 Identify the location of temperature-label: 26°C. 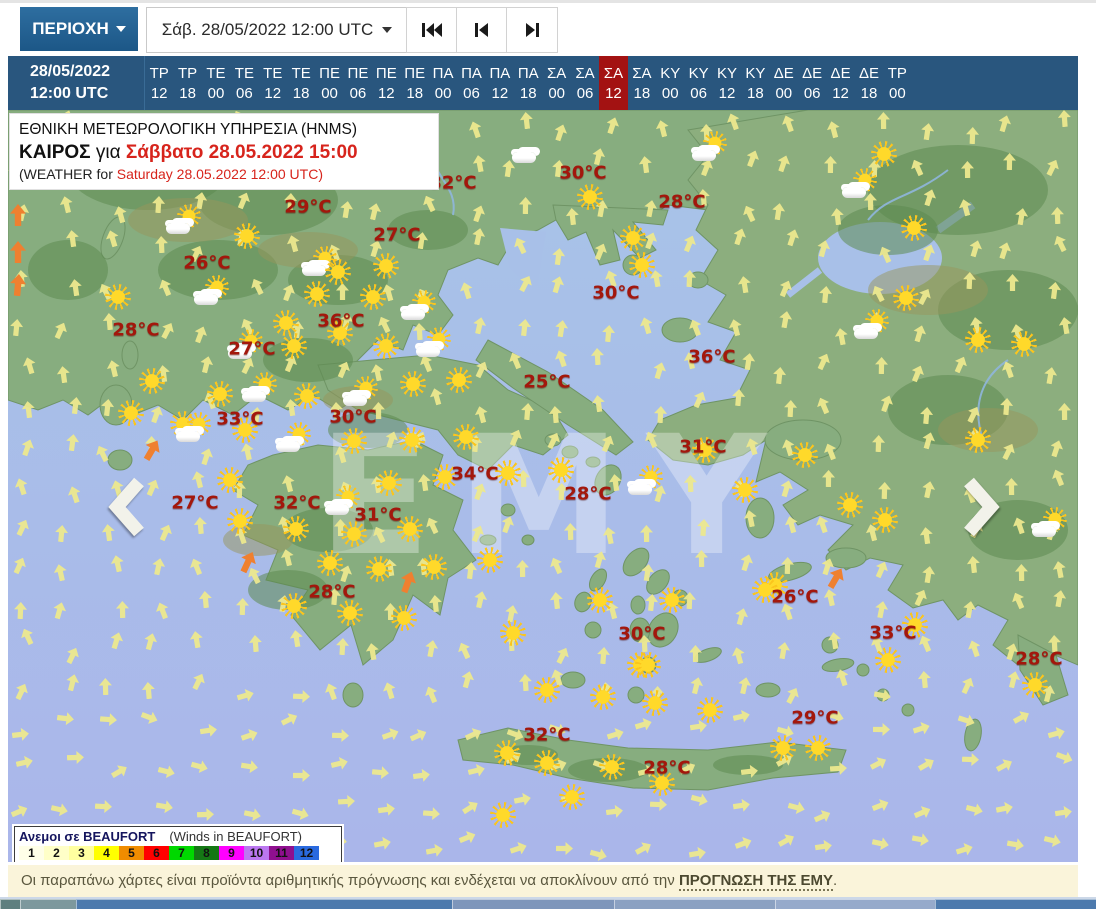
(207, 263).